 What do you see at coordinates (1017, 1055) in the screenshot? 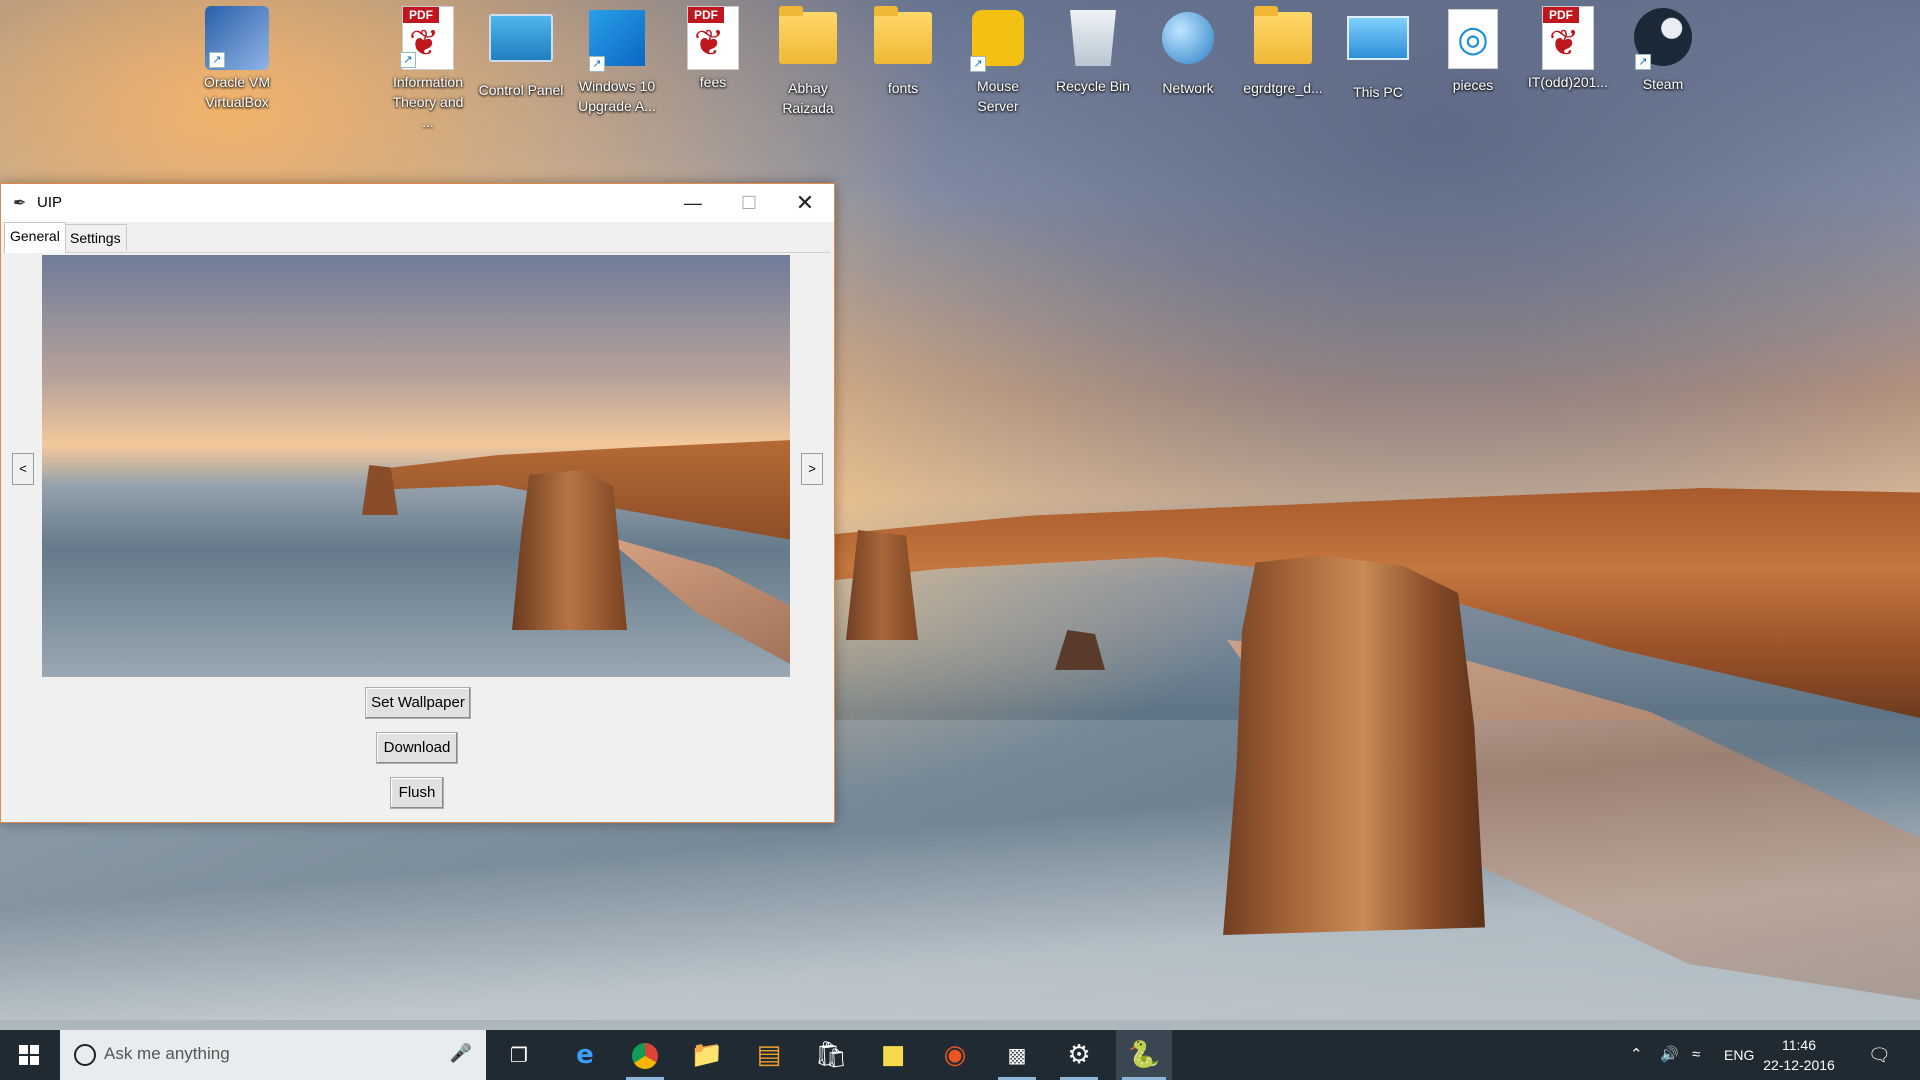
I see `command-prompt-icon: ▩` at bounding box center [1017, 1055].